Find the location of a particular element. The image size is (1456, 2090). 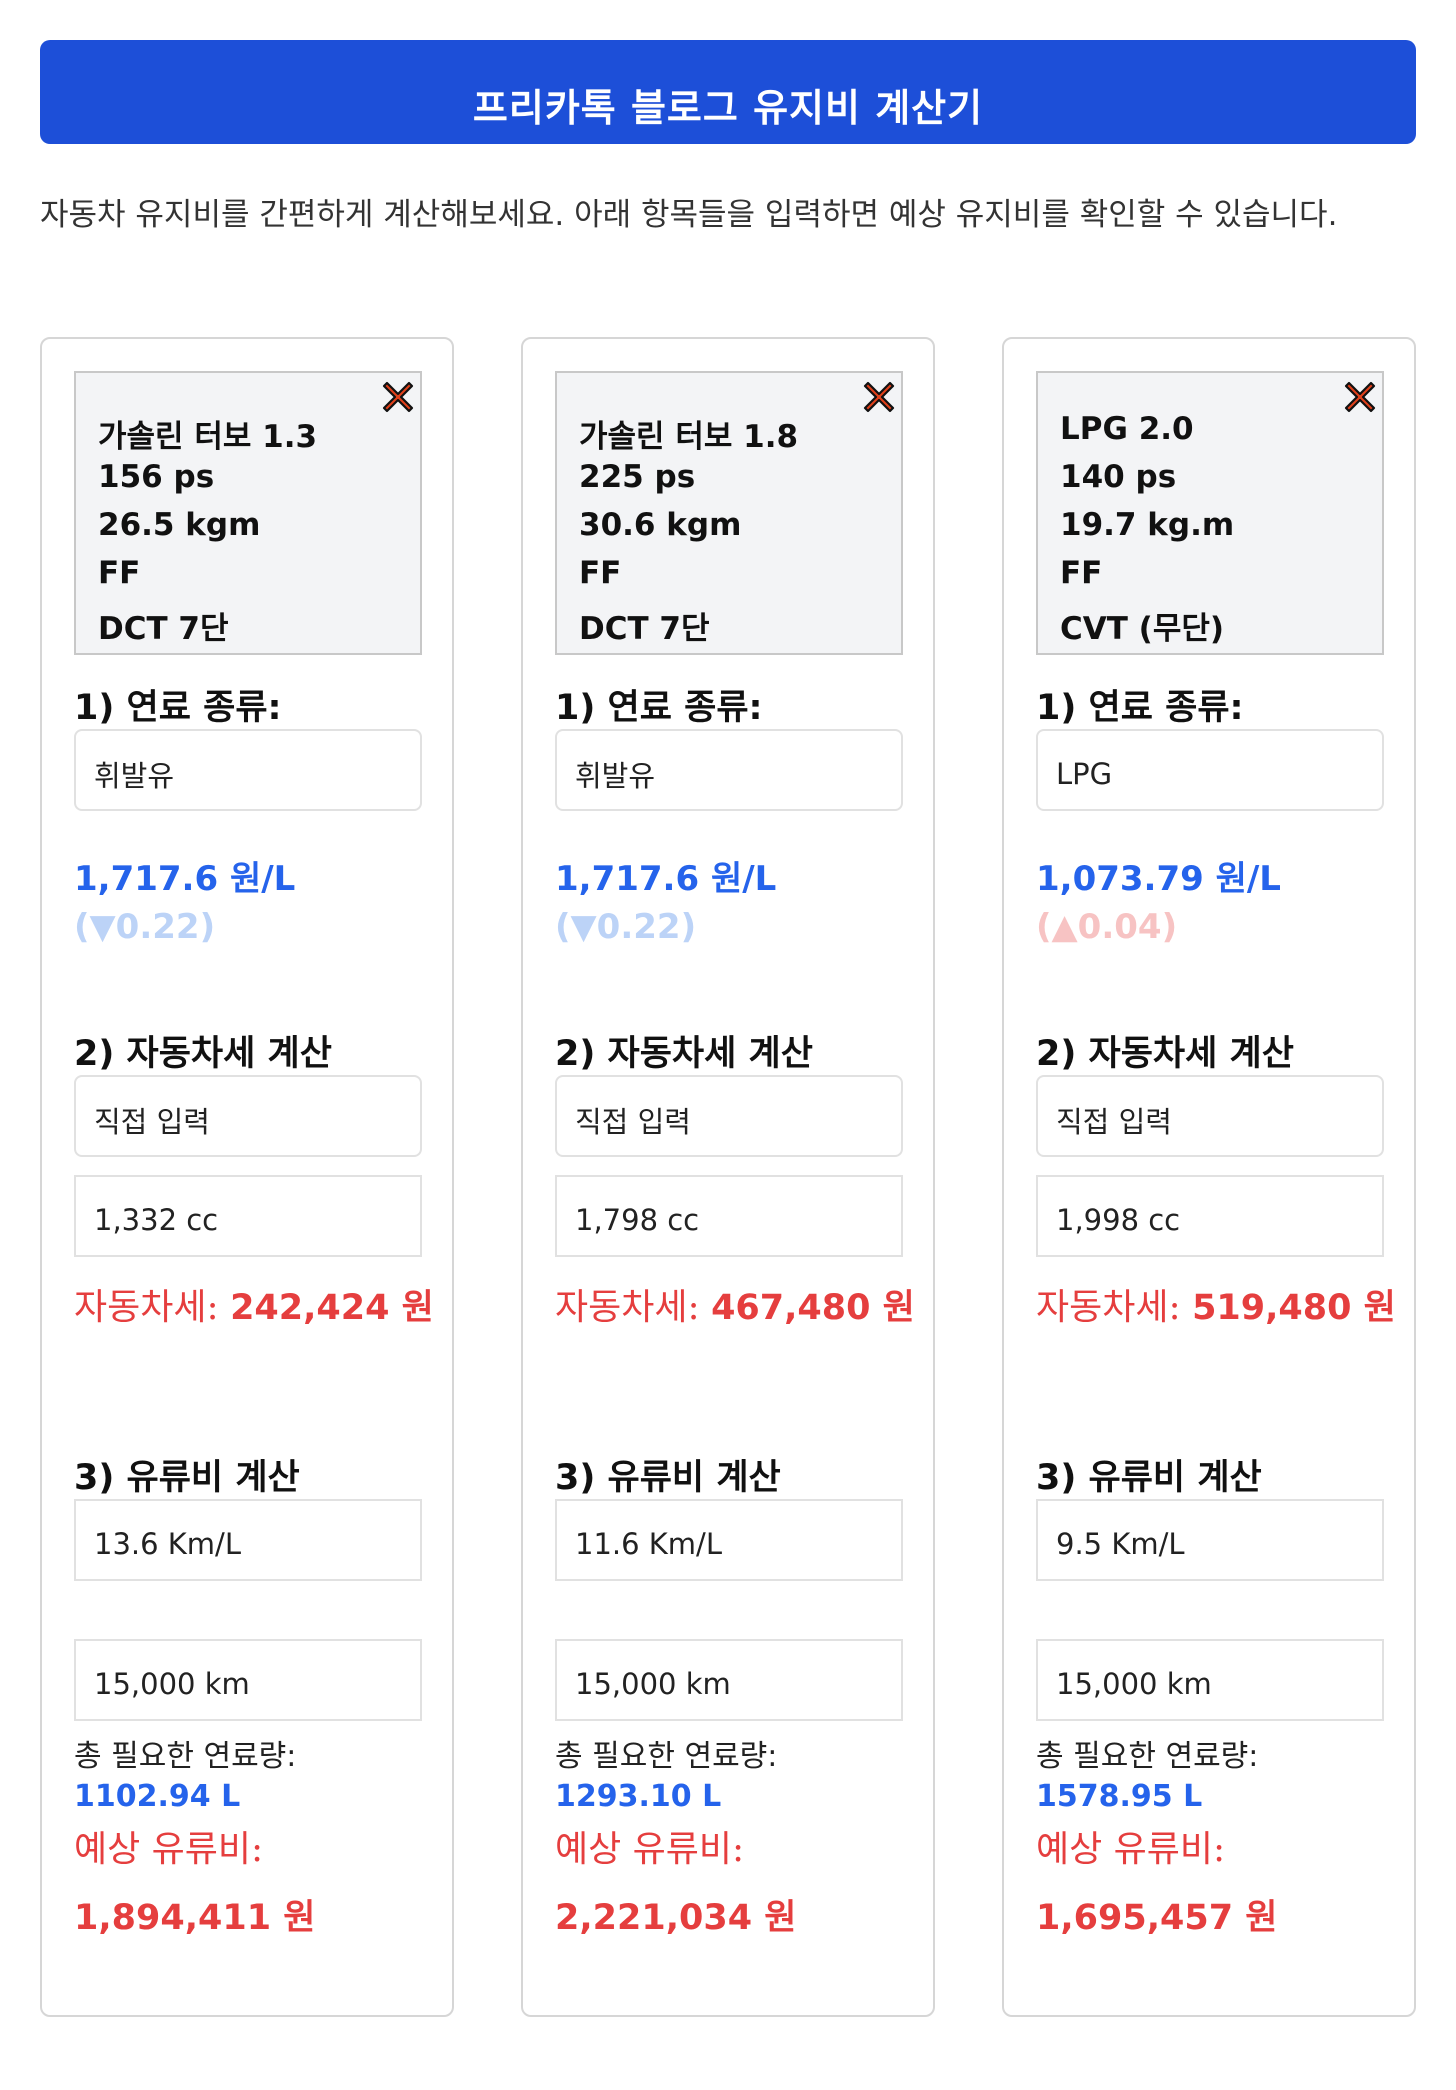

efficiency-input: 11.6 Km/L is located at coordinates (729, 1540).